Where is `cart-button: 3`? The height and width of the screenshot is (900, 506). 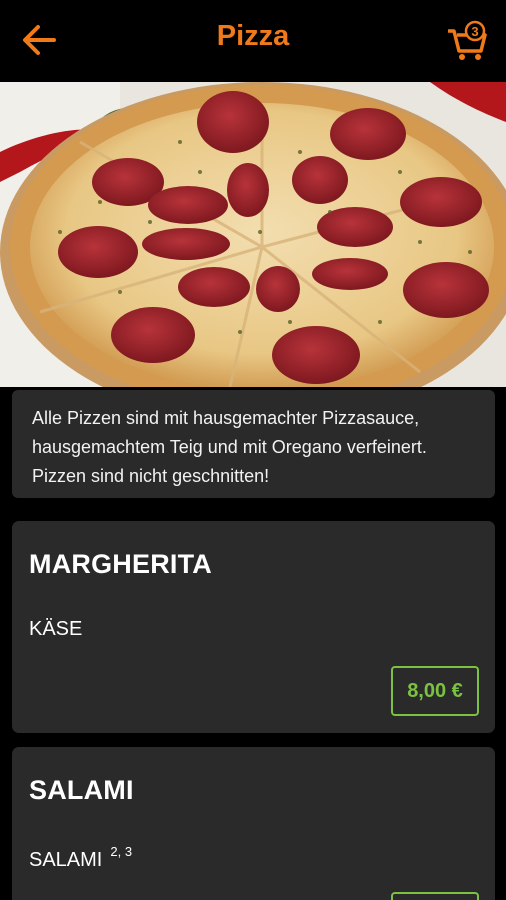
cart-button: 3 is located at coordinates (468, 40).